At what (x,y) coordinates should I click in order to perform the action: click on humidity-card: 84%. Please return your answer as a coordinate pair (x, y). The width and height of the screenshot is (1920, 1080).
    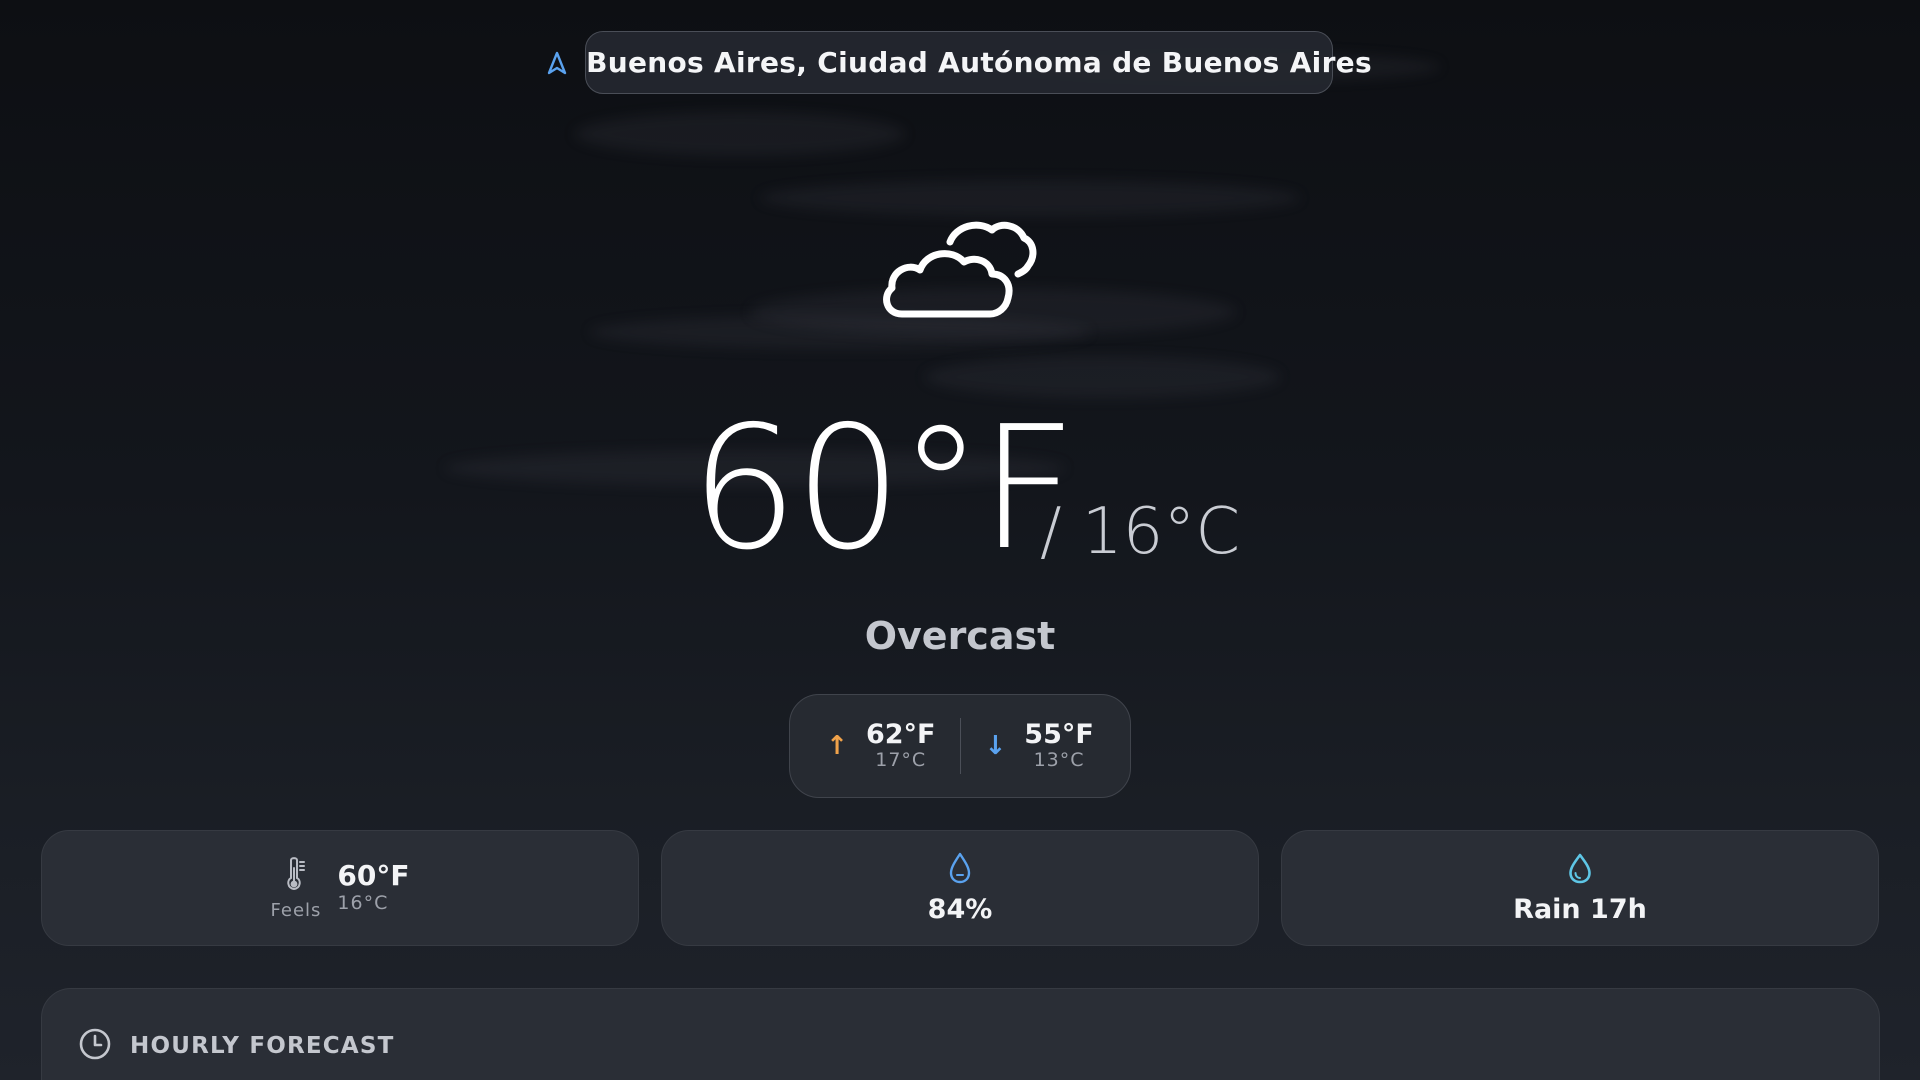
    Looking at the image, I should click on (960, 888).